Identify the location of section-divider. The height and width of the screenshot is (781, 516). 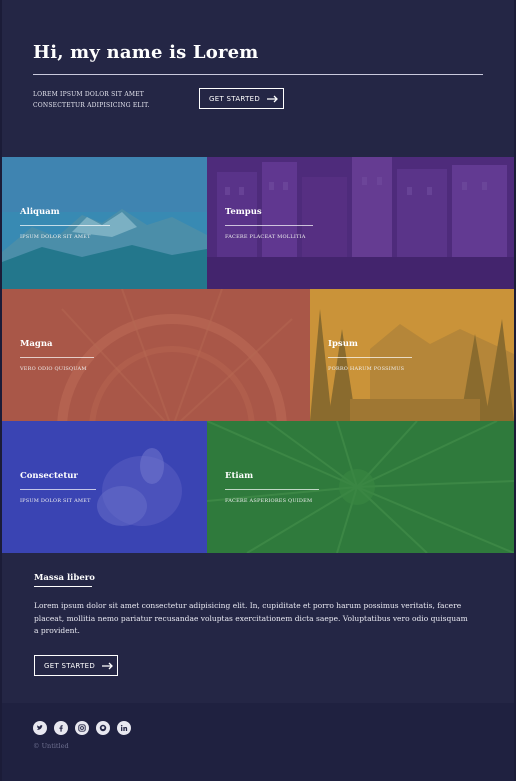
(63, 586).